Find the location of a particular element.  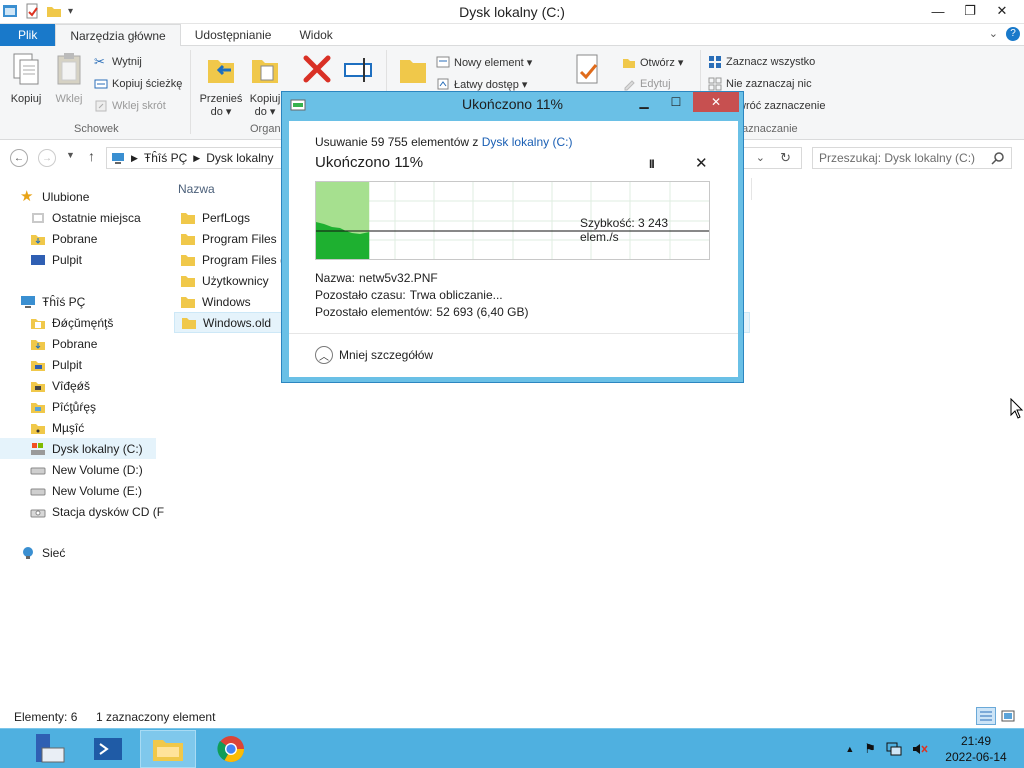

nav-favorites: ★ Ulubione is located at coordinates (54, 196).